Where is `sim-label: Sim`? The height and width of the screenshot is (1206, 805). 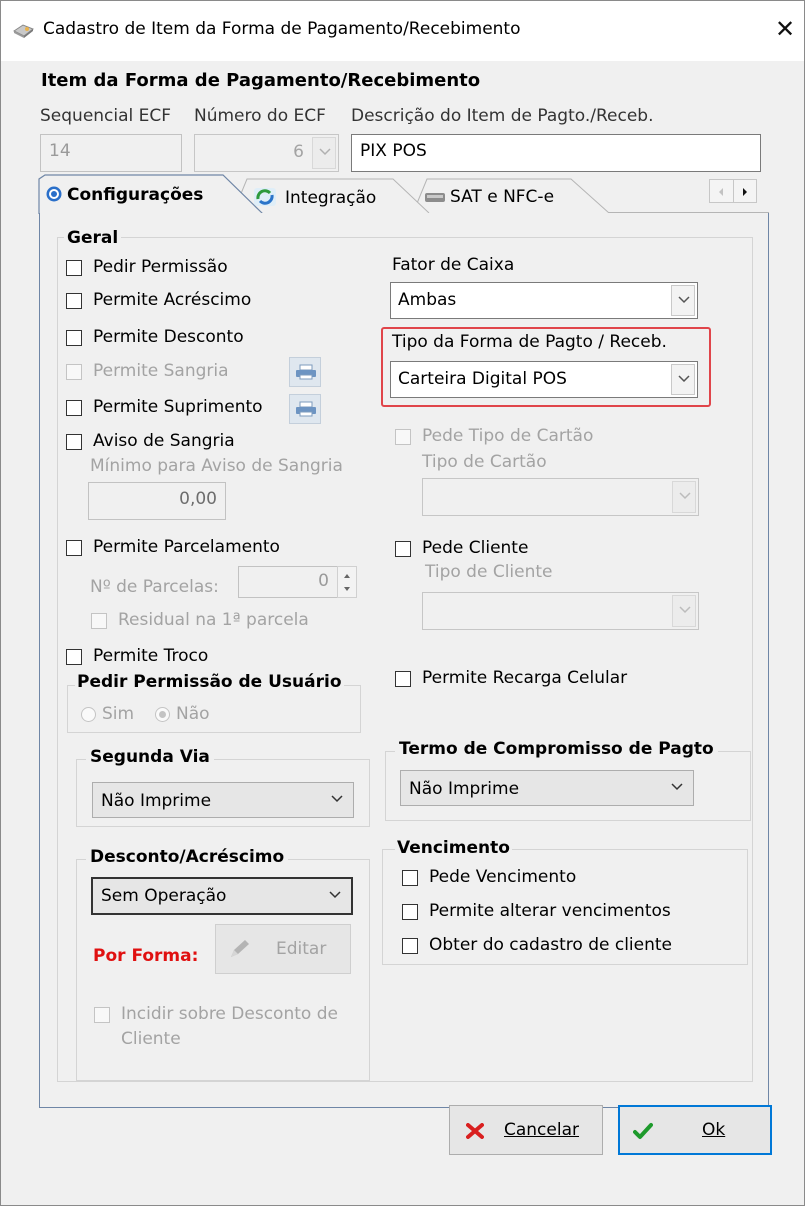
sim-label: Sim is located at coordinates (118, 714).